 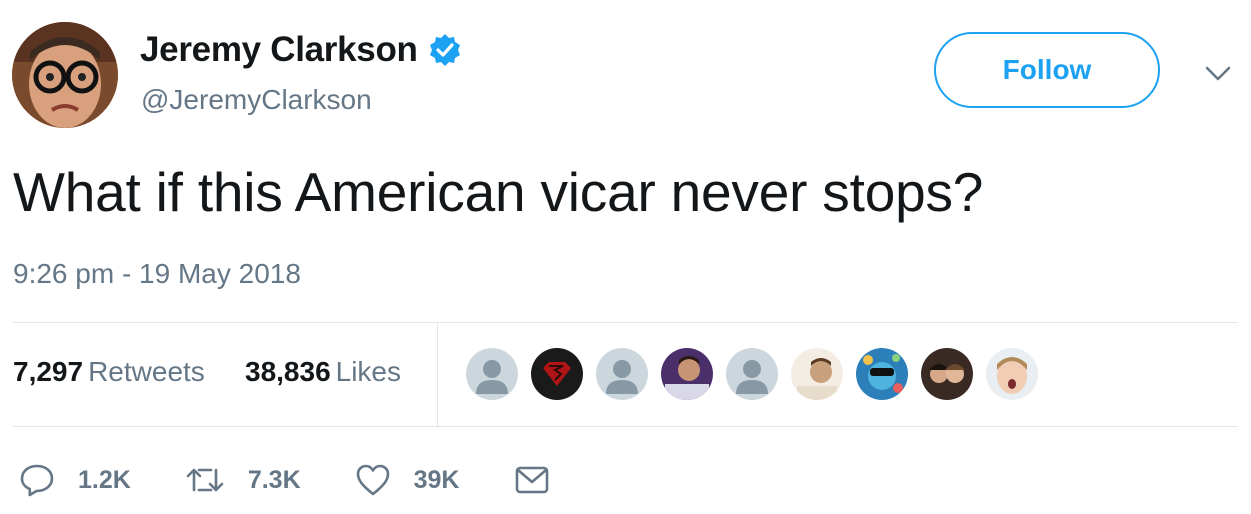 I want to click on retweet-icon, so click(x=205, y=480).